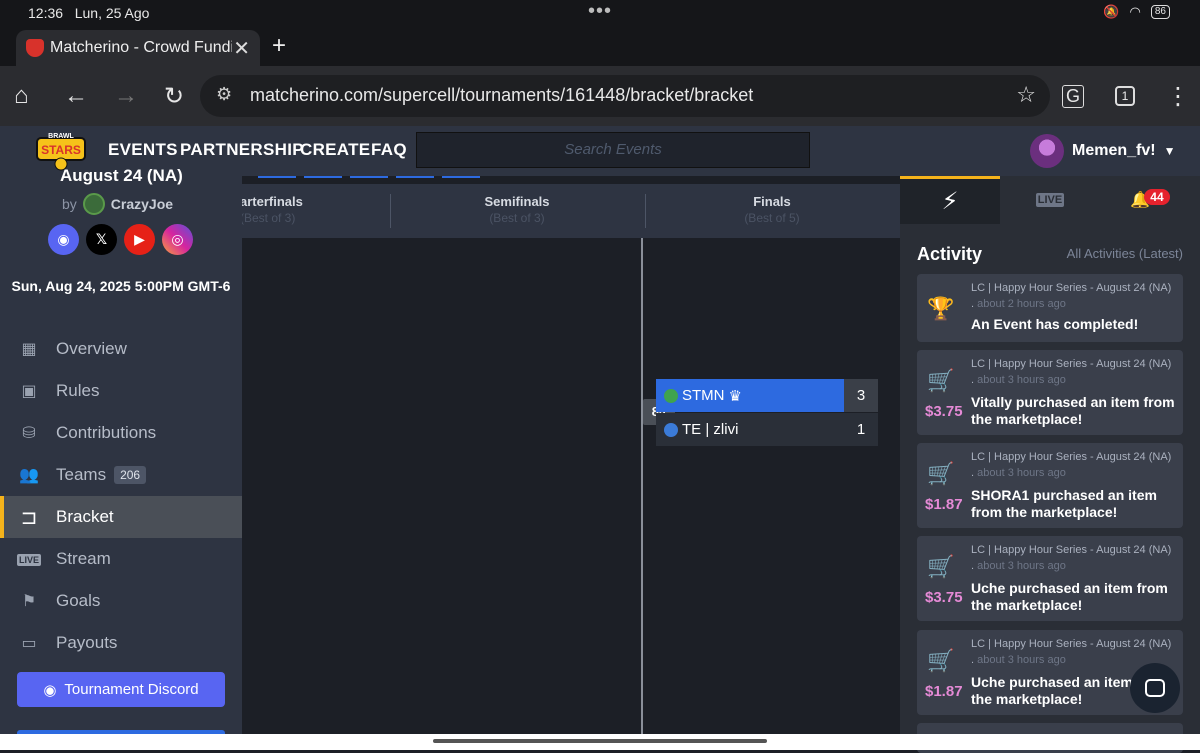 The width and height of the screenshot is (1200, 753). Describe the element at coordinates (950, 254) in the screenshot. I see `activity-title: Activity` at that location.